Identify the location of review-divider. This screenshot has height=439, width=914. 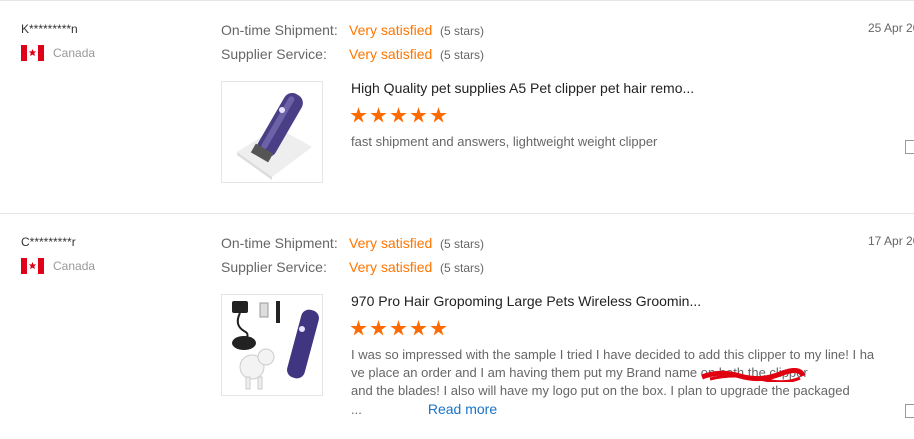
(457, 213).